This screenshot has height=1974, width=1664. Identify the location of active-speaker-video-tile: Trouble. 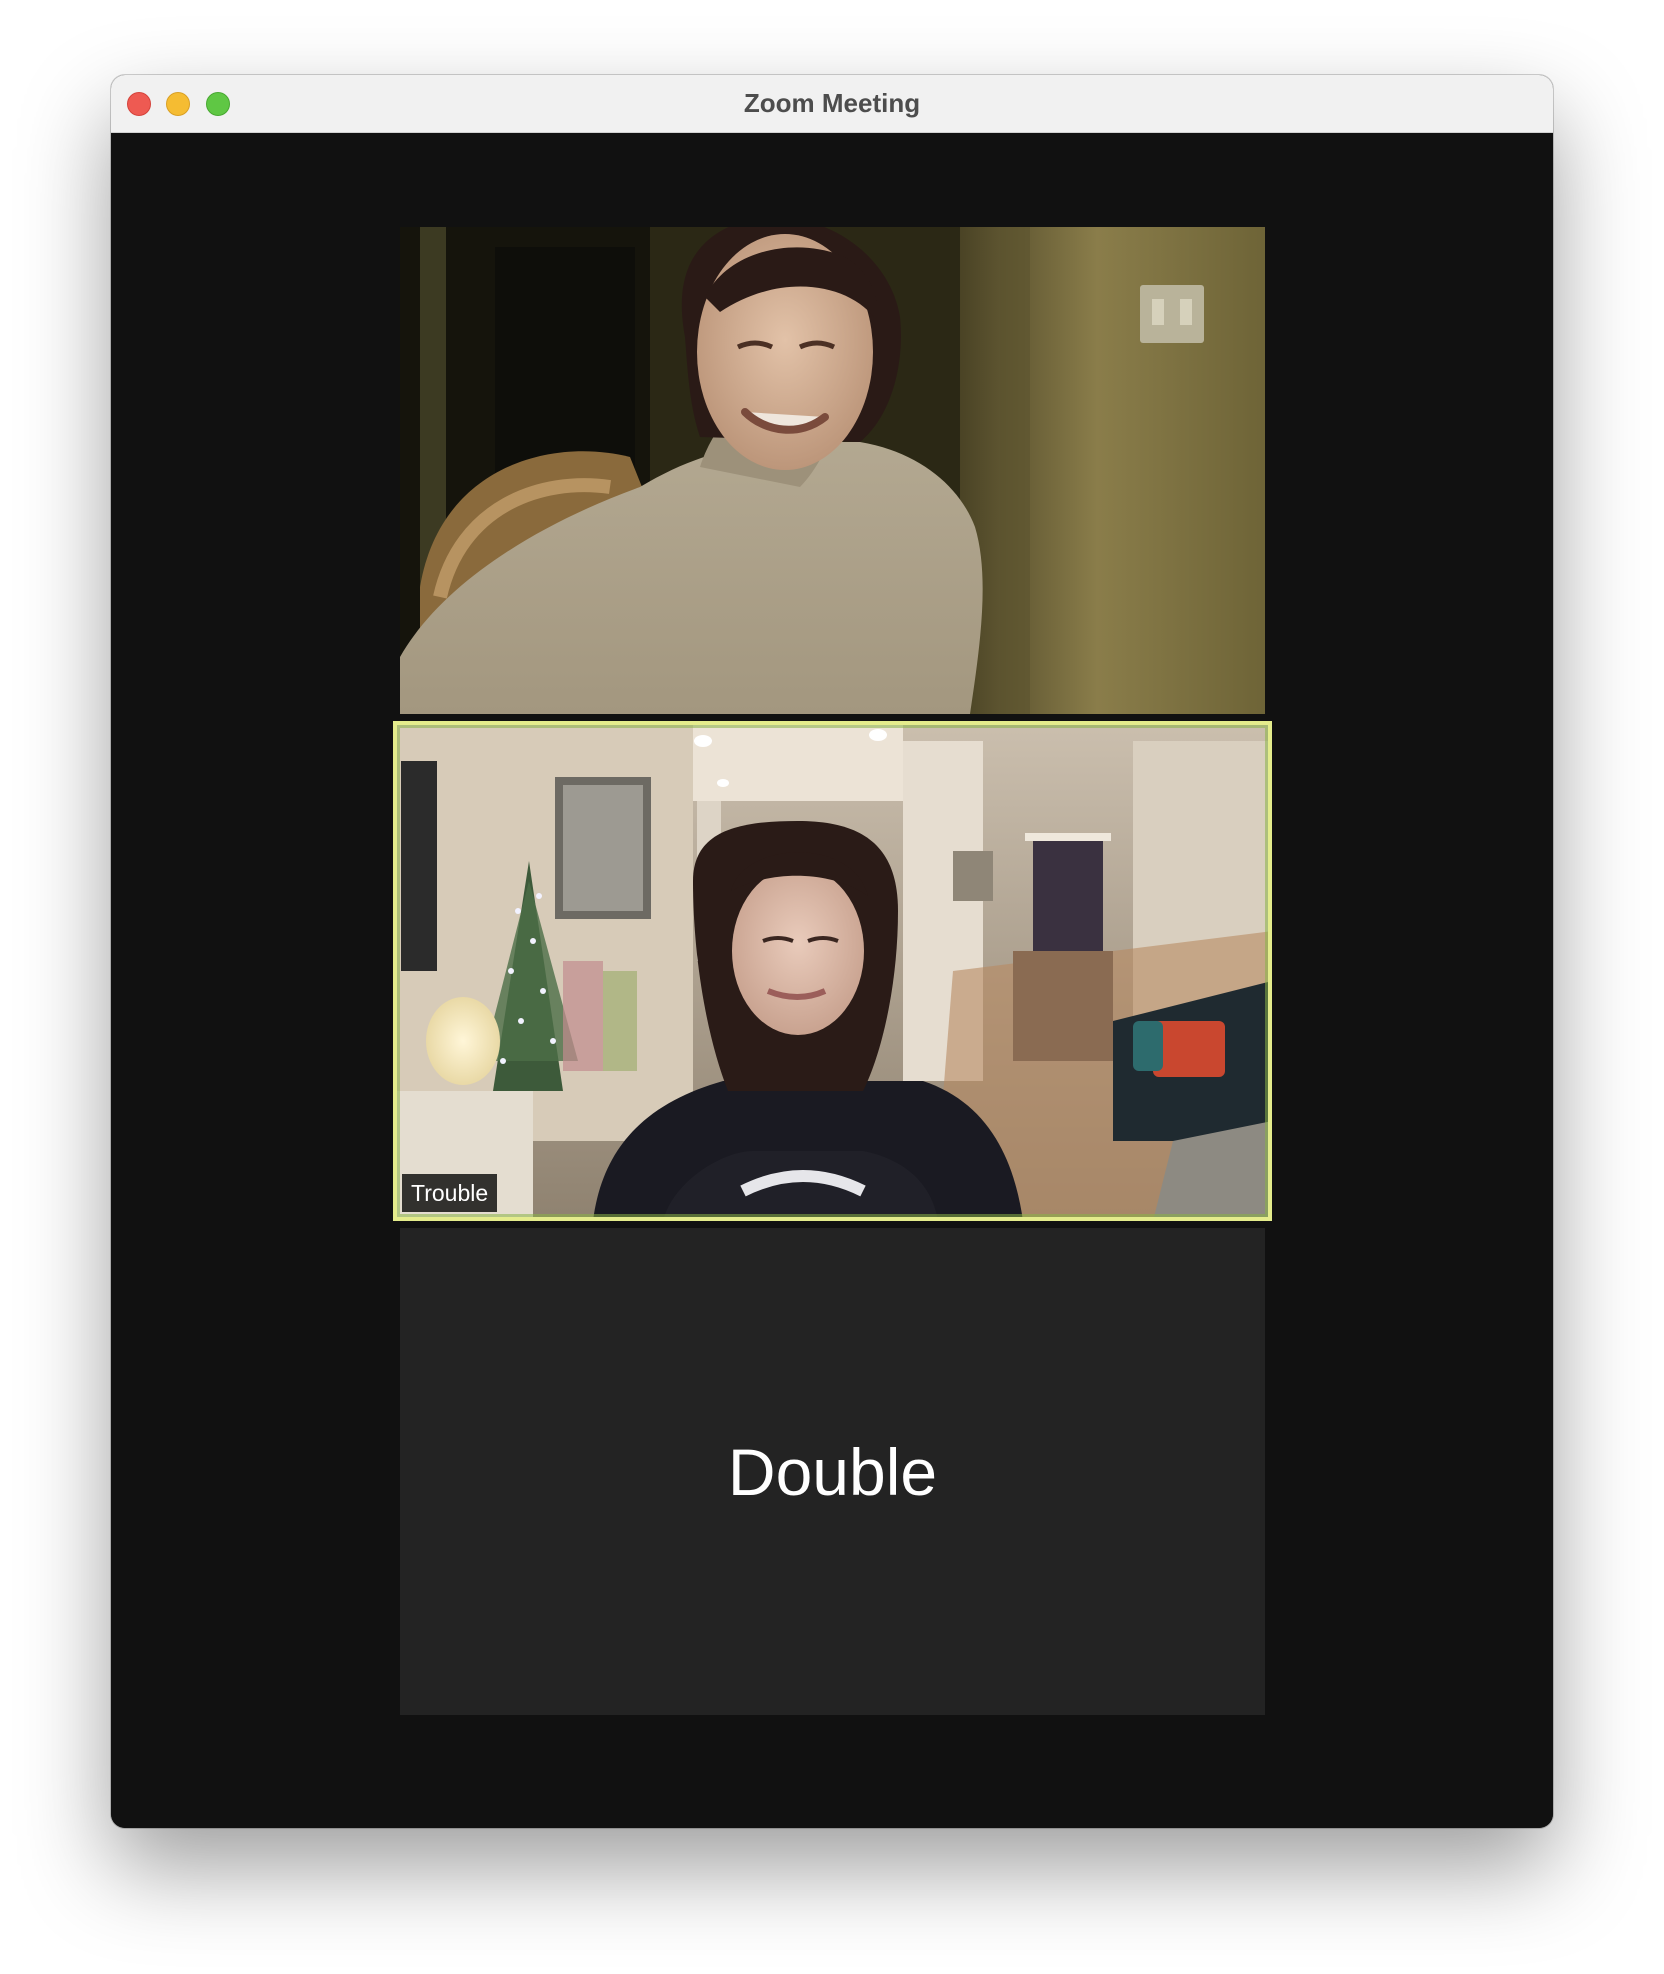
(832, 971).